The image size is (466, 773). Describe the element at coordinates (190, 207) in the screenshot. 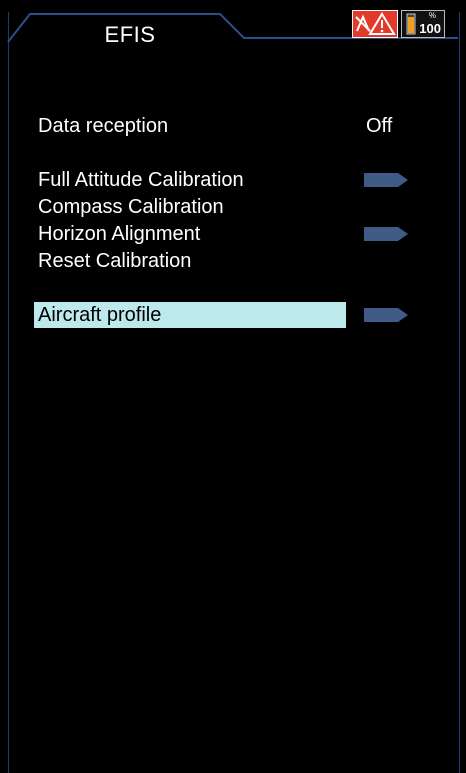

I see `menu-item-compass-calibration: Compass Calibration` at that location.